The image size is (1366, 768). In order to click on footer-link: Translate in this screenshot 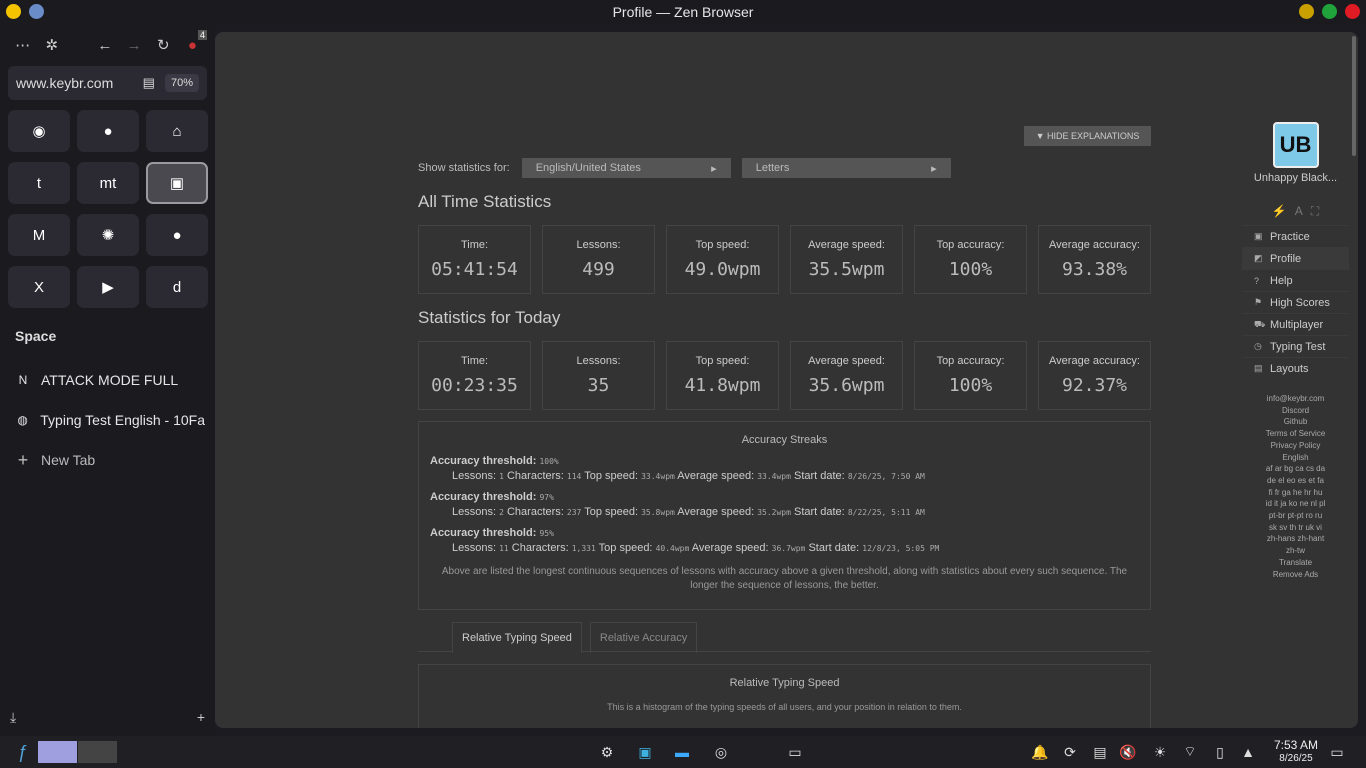, I will do `click(1295, 563)`.